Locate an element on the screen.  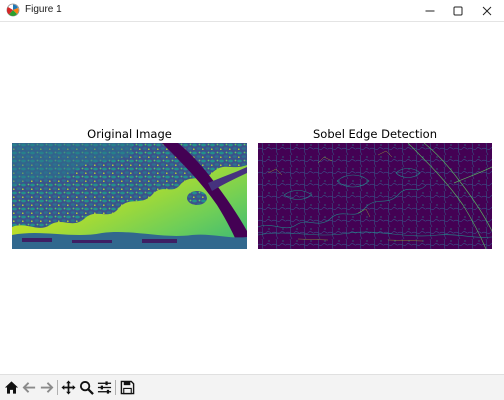
configure-subplots-button is located at coordinates (104, 387).